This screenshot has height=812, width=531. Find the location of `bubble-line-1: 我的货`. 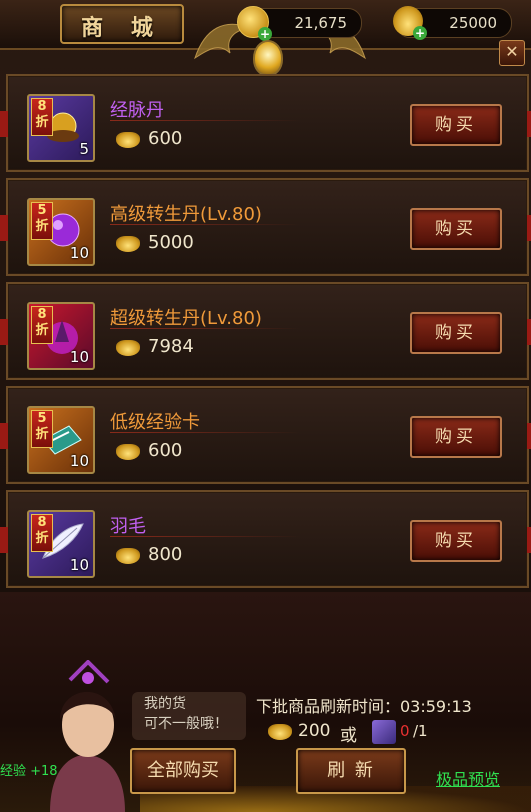

bubble-line-1: 我的货 is located at coordinates (165, 704).